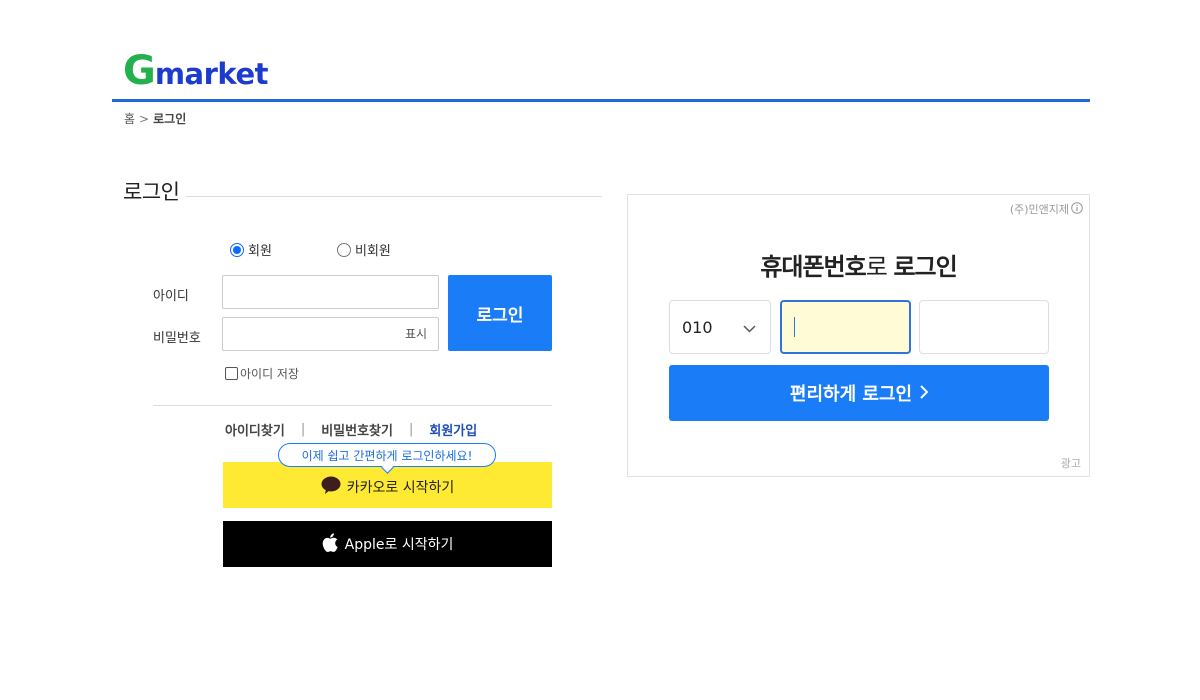  Describe the element at coordinates (845, 327) in the screenshot. I see `phone-middle-input` at that location.